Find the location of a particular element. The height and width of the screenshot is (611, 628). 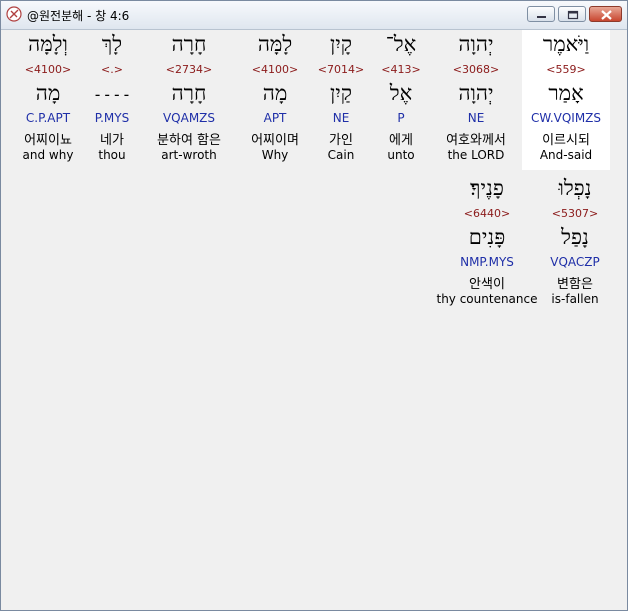

english-gloss: art-wroth is located at coordinates (189, 155).